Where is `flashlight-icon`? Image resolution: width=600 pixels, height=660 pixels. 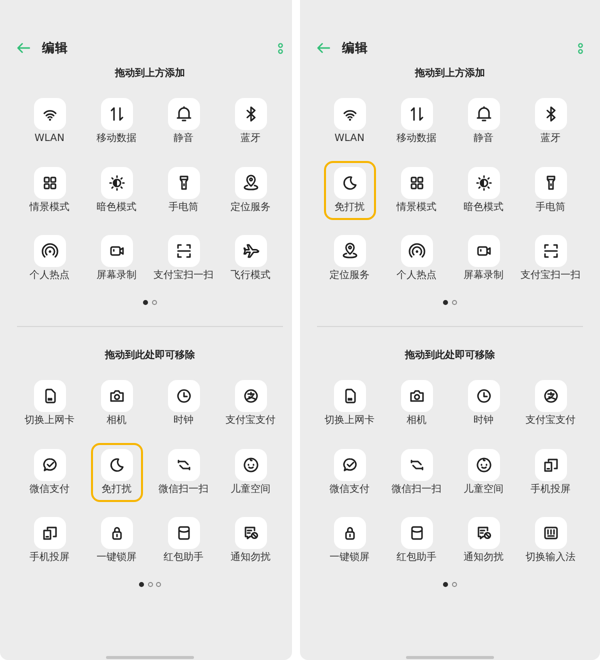
flashlight-icon is located at coordinates (184, 182).